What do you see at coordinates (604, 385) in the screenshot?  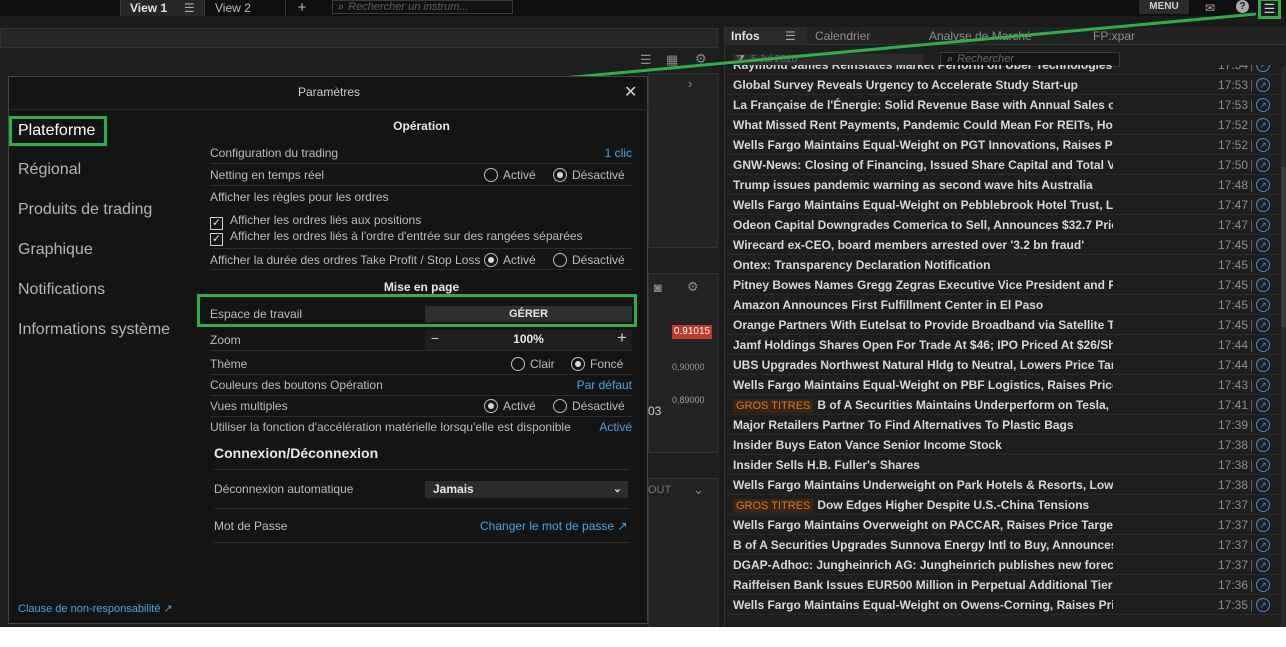 I see `button-colors-link: Par défaut` at bounding box center [604, 385].